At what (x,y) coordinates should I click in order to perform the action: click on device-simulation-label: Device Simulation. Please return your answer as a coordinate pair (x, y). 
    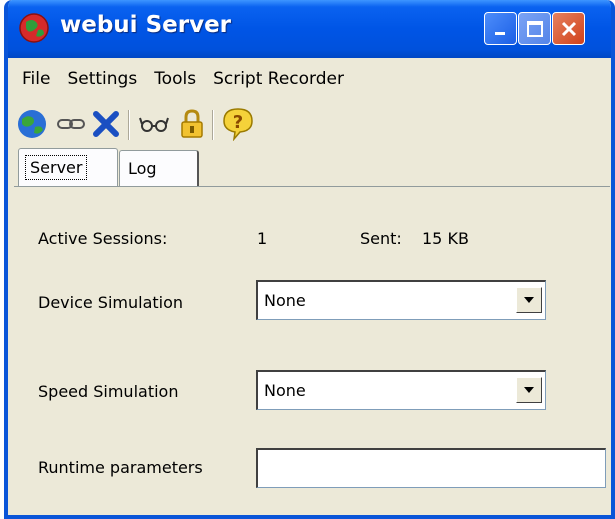
    Looking at the image, I should click on (111, 302).